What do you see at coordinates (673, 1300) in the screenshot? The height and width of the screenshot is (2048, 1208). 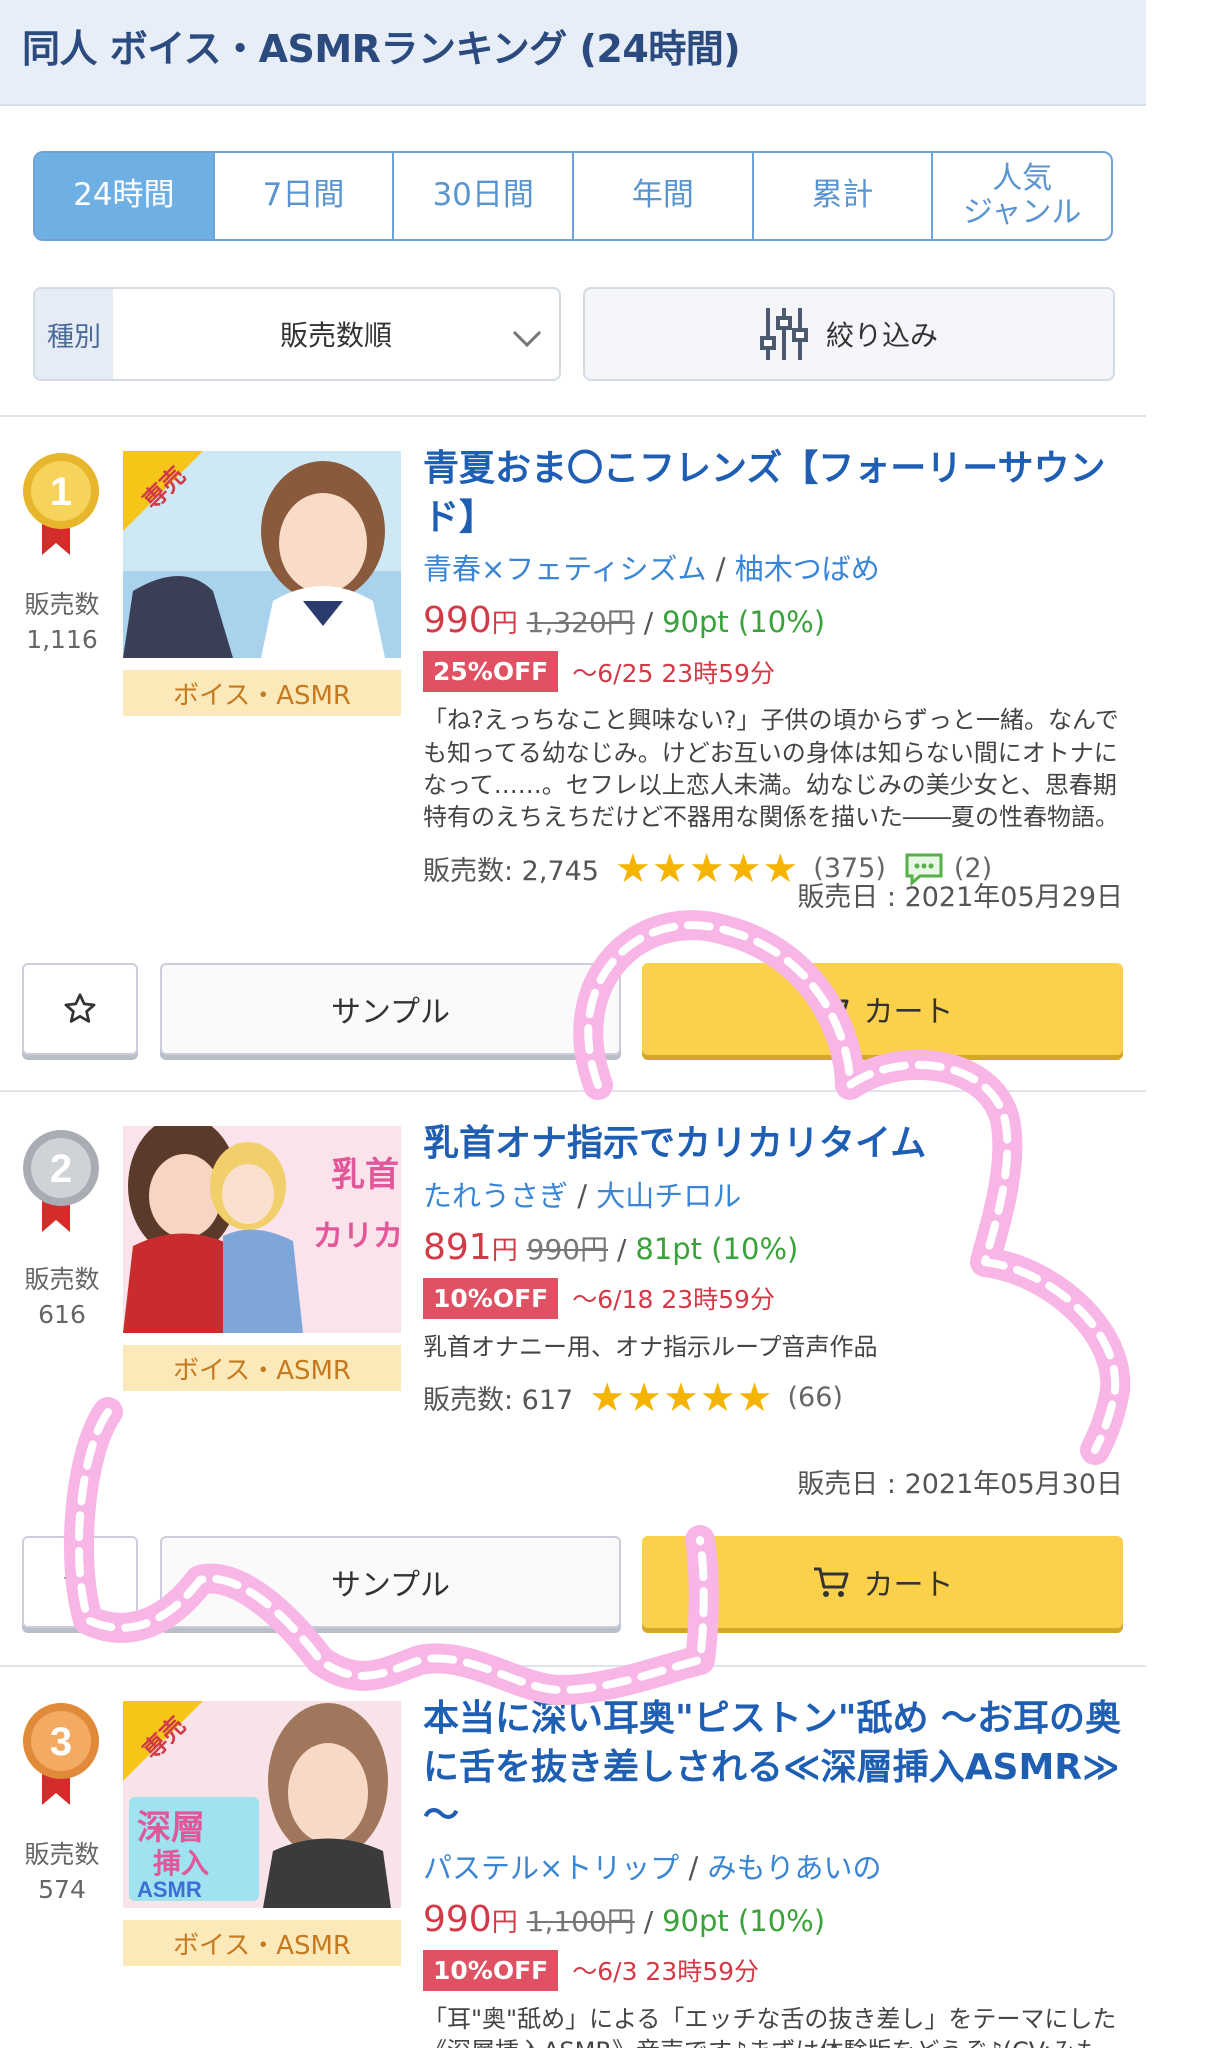 I see `discount-deadline: ～6/18 23時59分` at bounding box center [673, 1300].